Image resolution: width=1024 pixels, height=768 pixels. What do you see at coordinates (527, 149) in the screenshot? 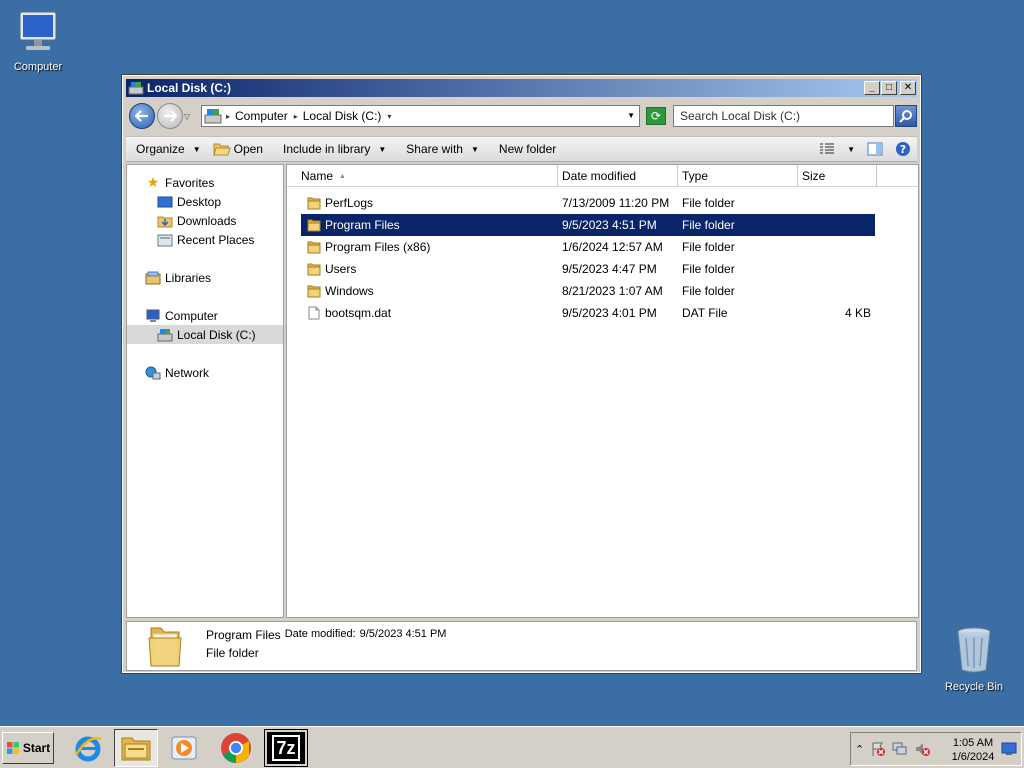
I see `new-folder-button: New folder` at bounding box center [527, 149].